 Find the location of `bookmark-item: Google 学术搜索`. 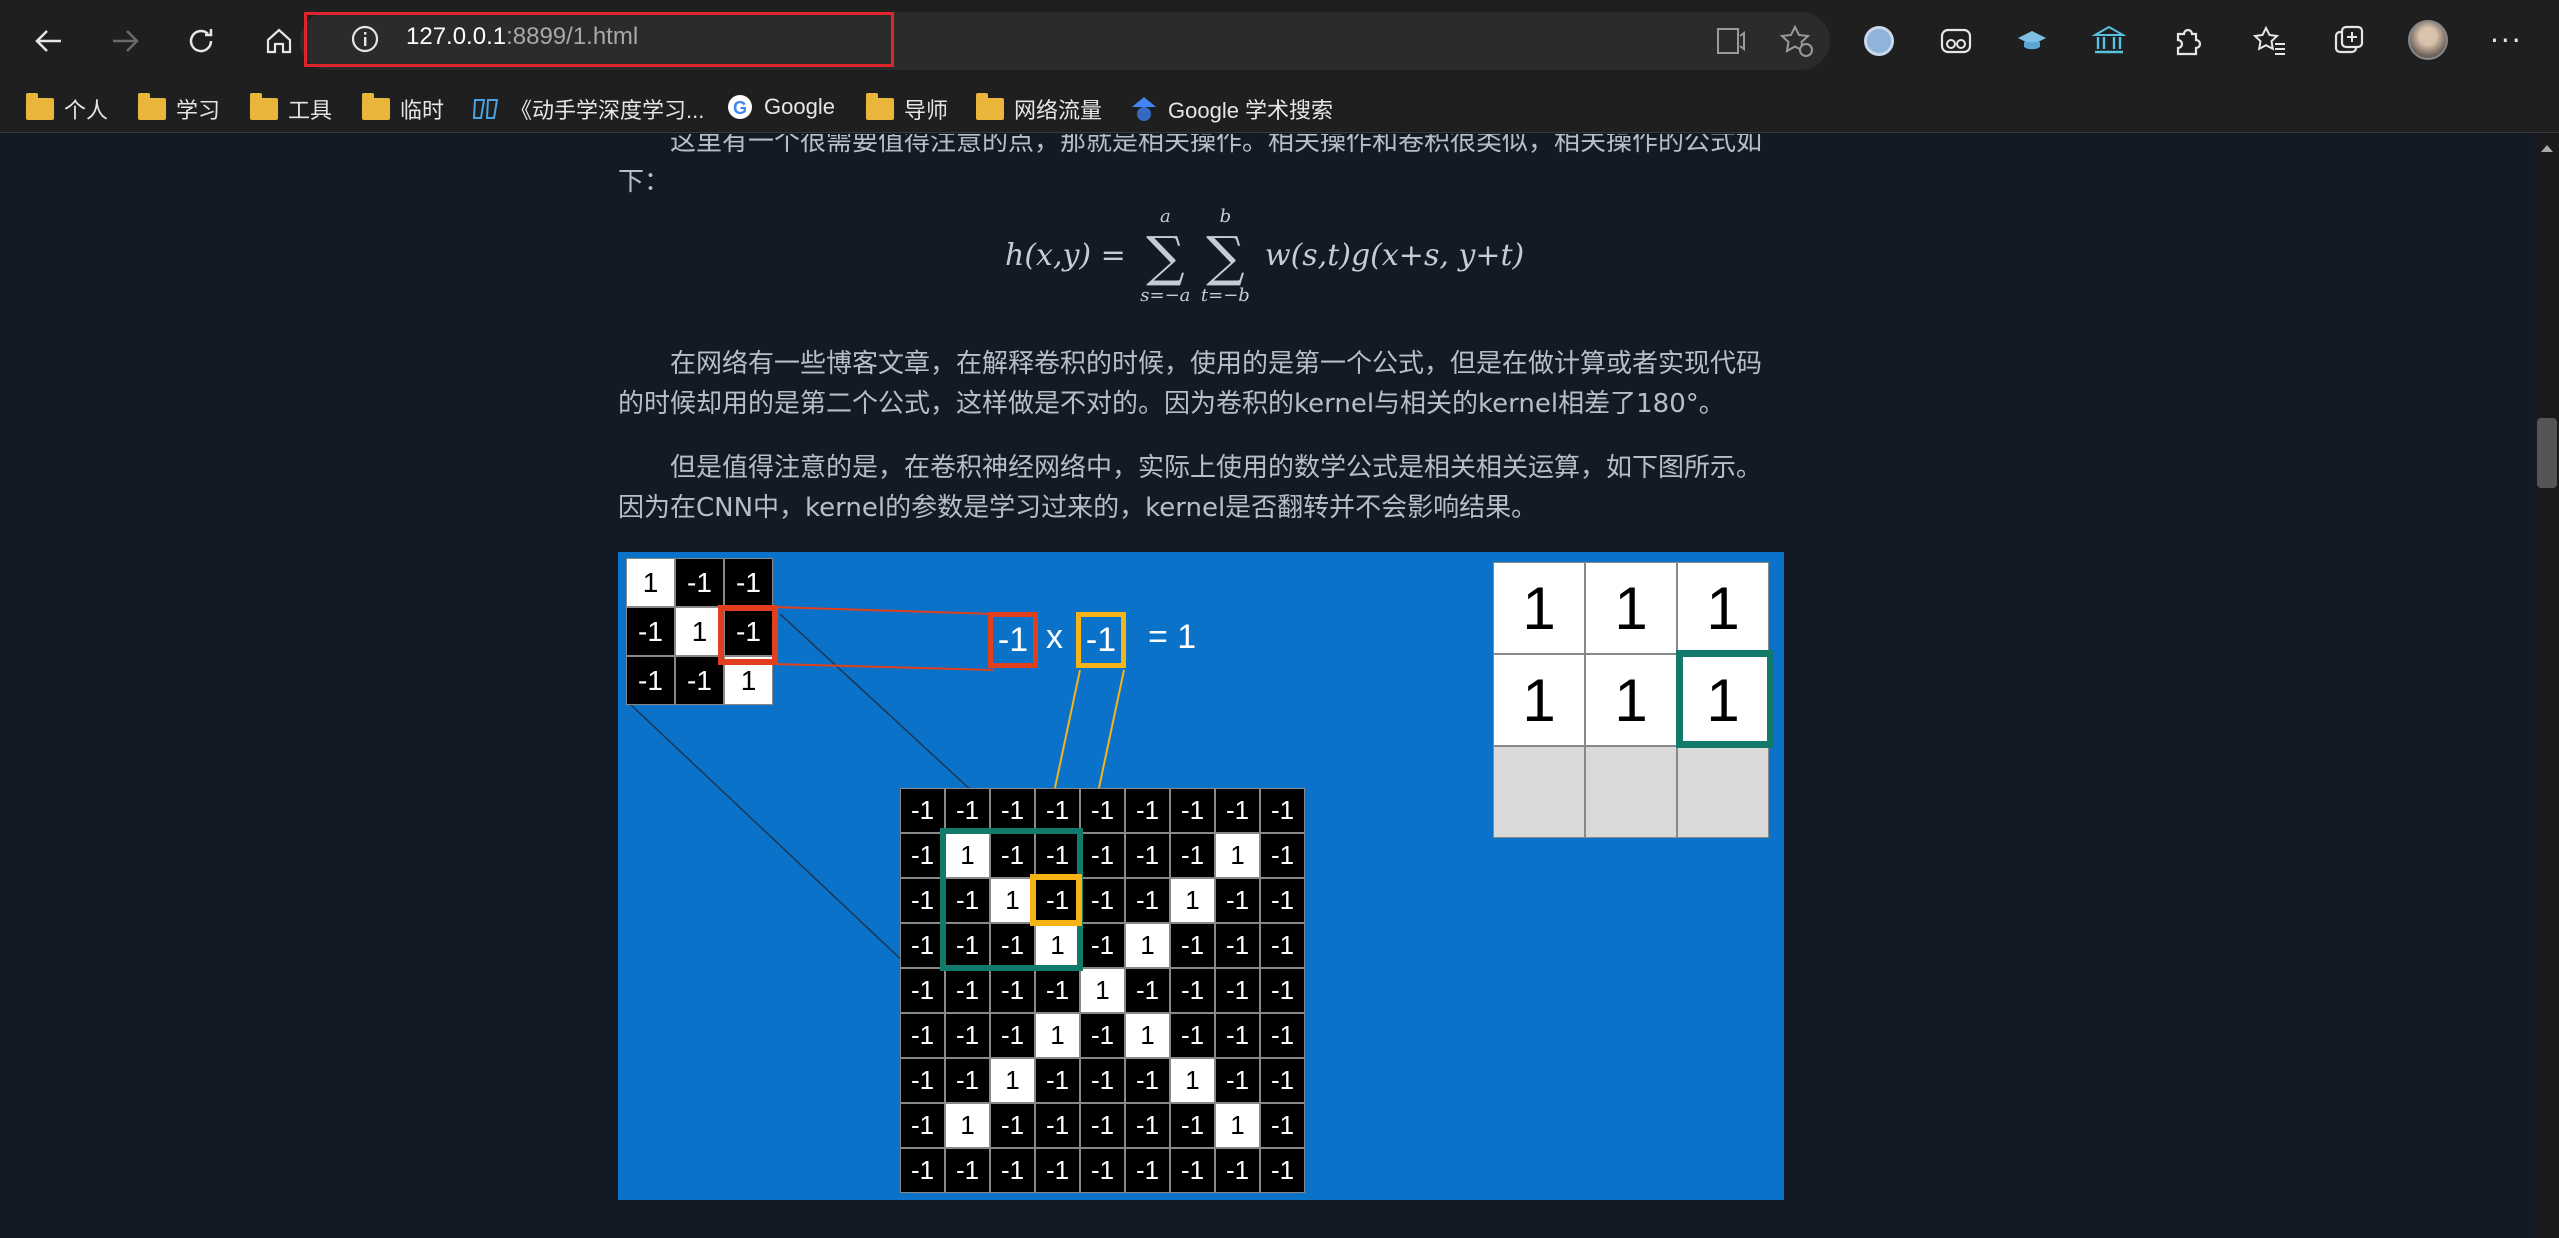

bookmark-item: Google 学术搜索 is located at coordinates (1231, 109).